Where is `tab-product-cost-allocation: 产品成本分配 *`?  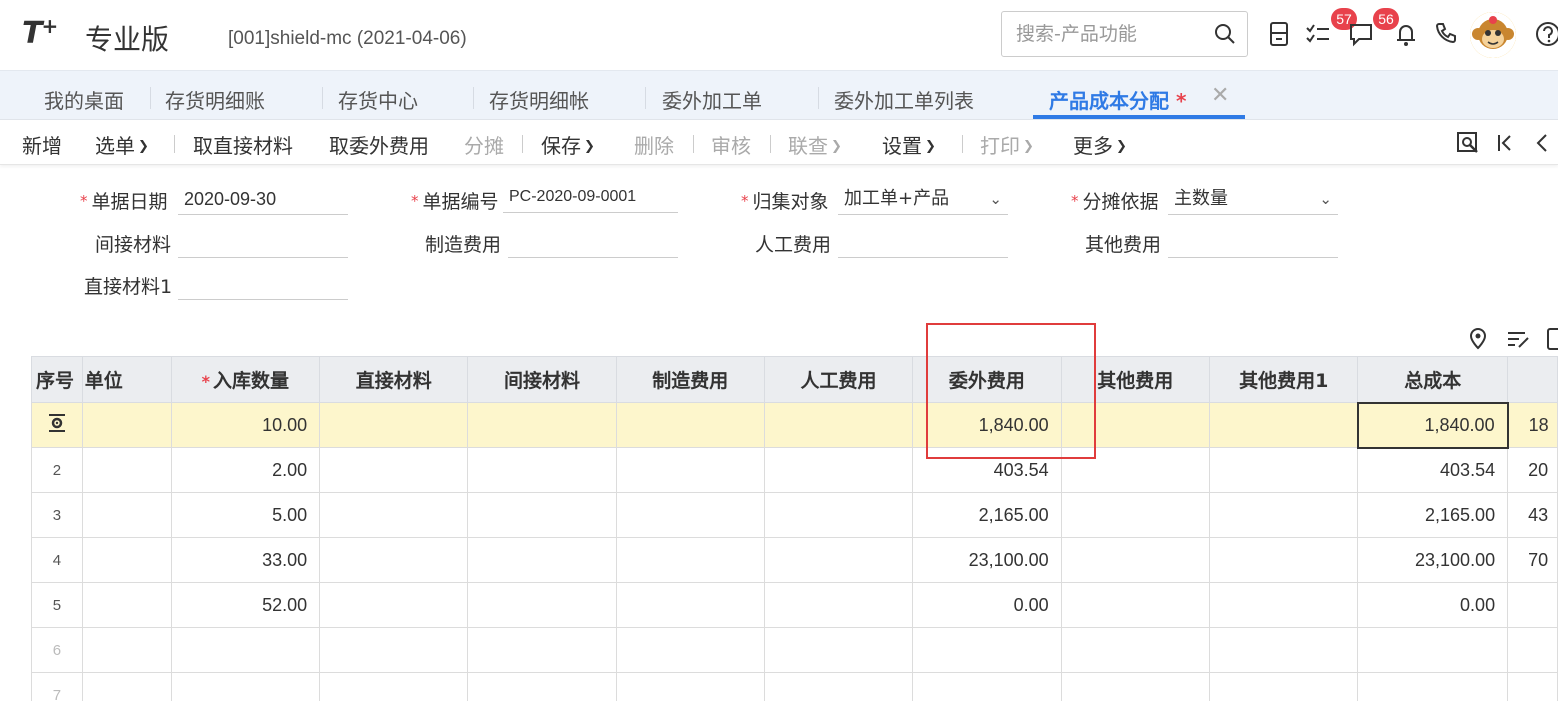
tab-product-cost-allocation: 产品成本分配 * is located at coordinates (1117, 99).